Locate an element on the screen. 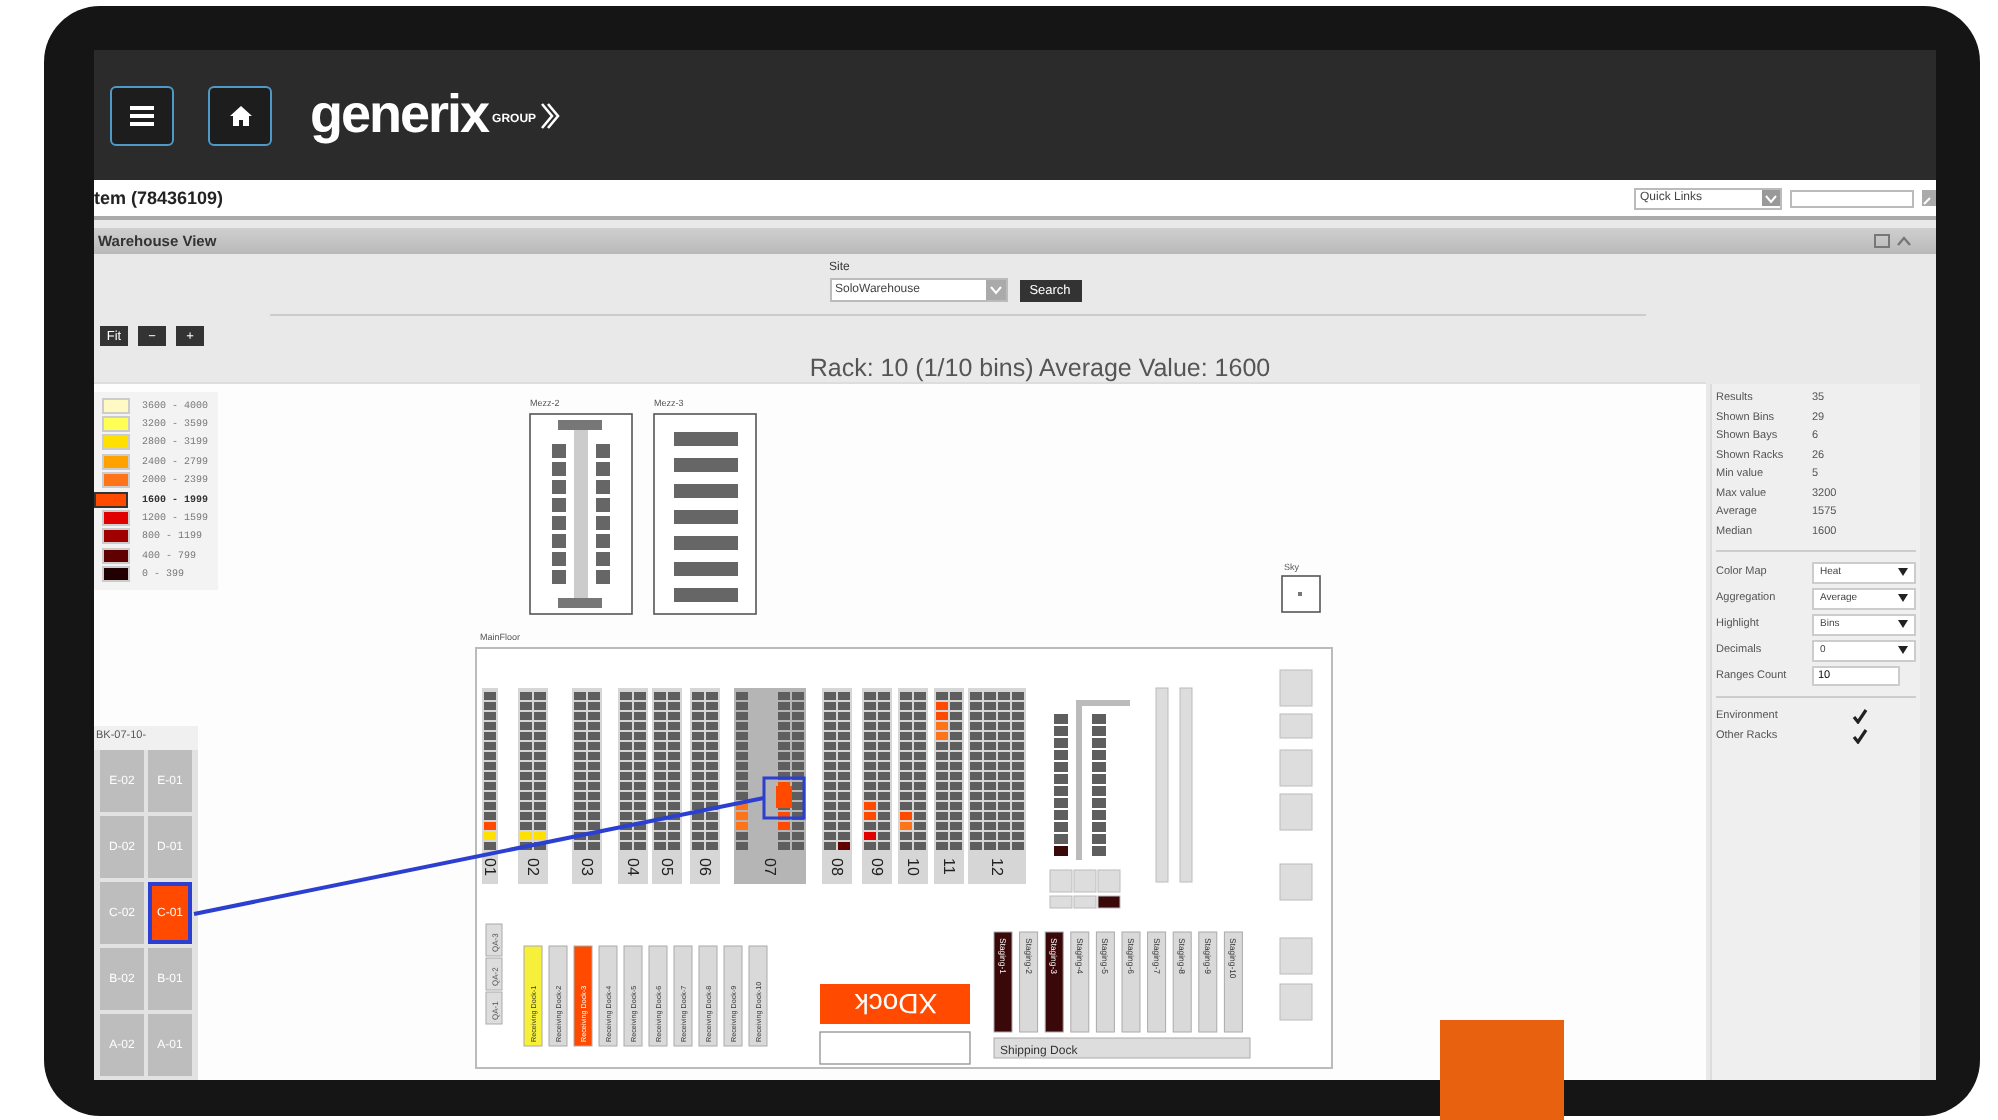  collapse-icon is located at coordinates (1904, 241).